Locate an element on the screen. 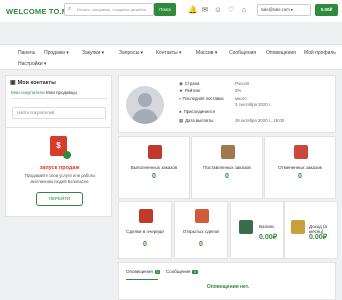  location-icon: ◉ is located at coordinates (181, 83).